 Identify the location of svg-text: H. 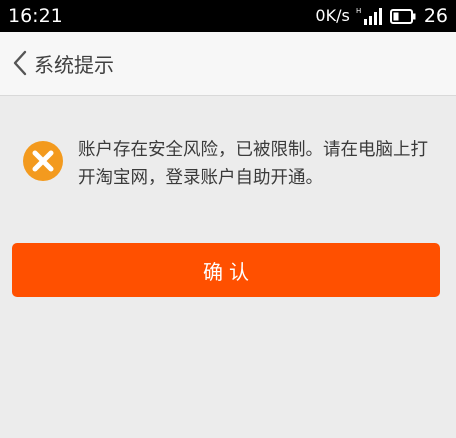
(358, 11).